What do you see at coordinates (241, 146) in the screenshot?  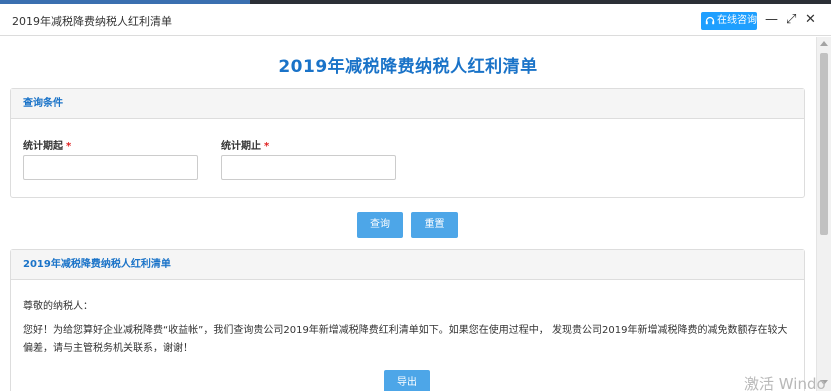 I see `end-period-label-text: 统计期止` at bounding box center [241, 146].